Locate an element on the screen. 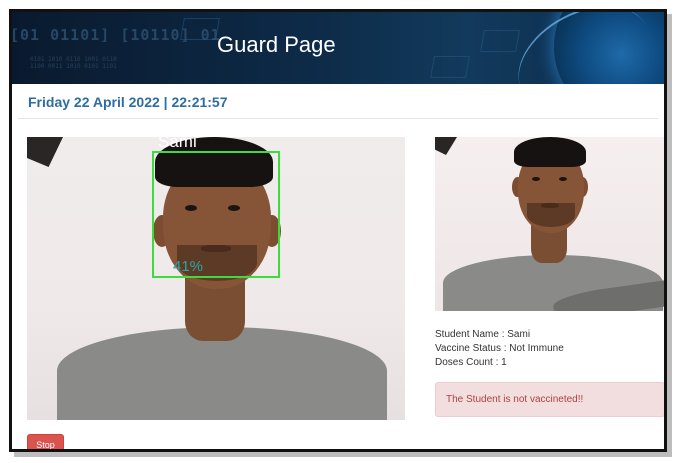 This screenshot has width=682, height=463. vaccination-alert: The Student is not vaccineted!! is located at coordinates (549, 399).